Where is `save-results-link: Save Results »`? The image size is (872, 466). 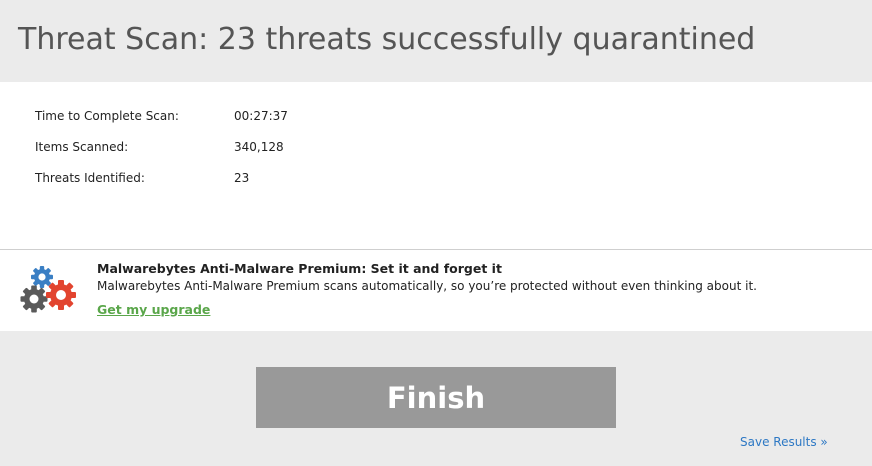 save-results-link: Save Results » is located at coordinates (784, 442).